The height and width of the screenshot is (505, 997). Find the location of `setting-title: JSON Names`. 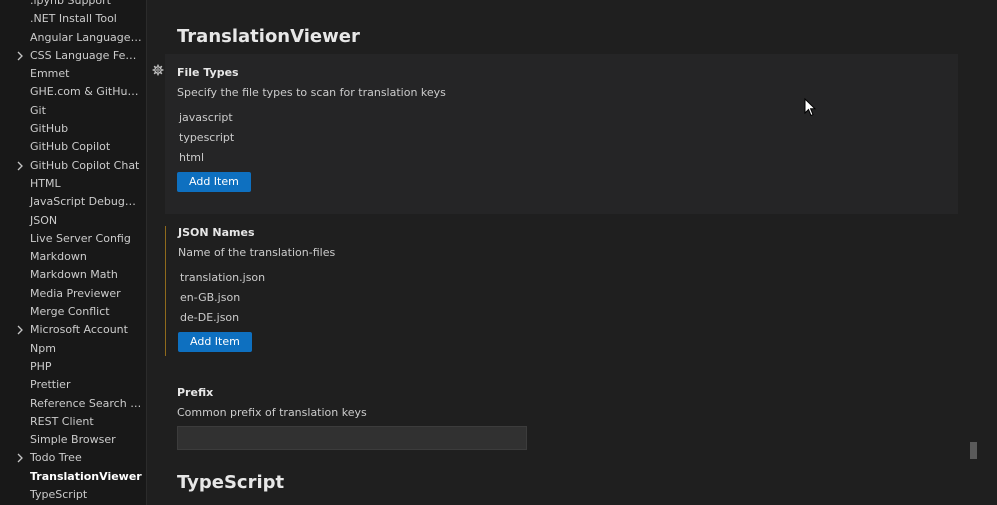

setting-title: JSON Names is located at coordinates (216, 232).